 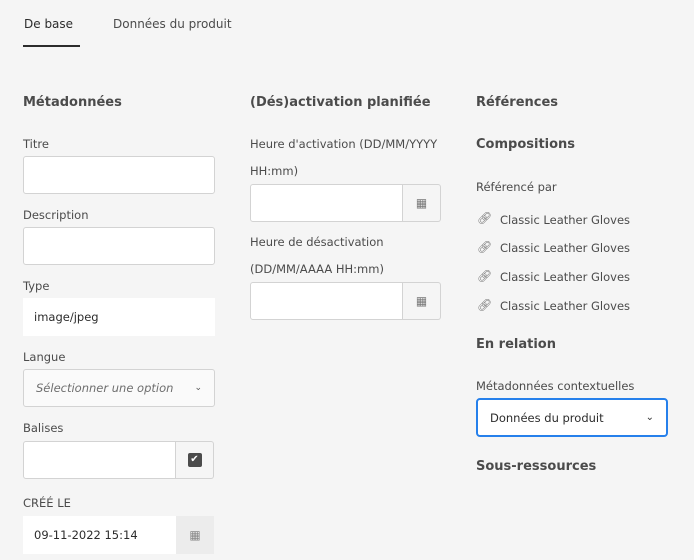 I want to click on references-heading: Références, so click(x=517, y=102).